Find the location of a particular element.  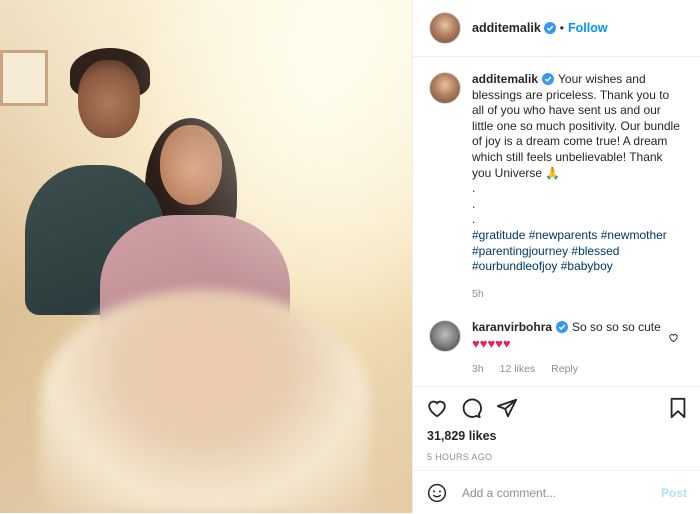

comment-bubble-icon is located at coordinates (471, 408).